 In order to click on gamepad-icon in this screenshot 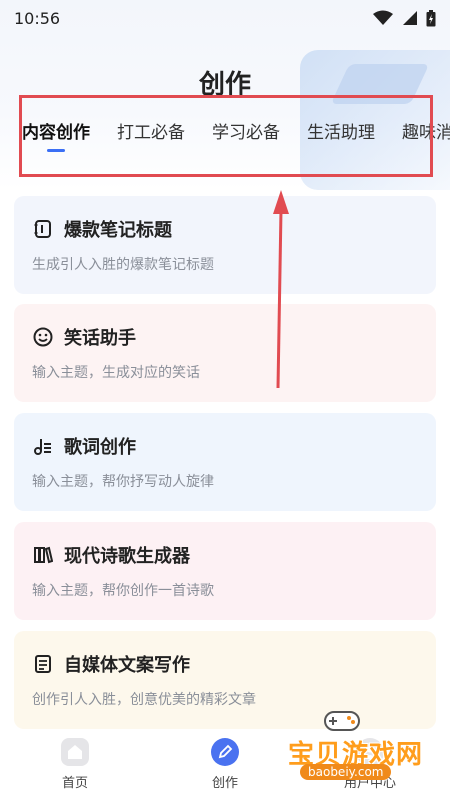, I will do `click(342, 721)`.